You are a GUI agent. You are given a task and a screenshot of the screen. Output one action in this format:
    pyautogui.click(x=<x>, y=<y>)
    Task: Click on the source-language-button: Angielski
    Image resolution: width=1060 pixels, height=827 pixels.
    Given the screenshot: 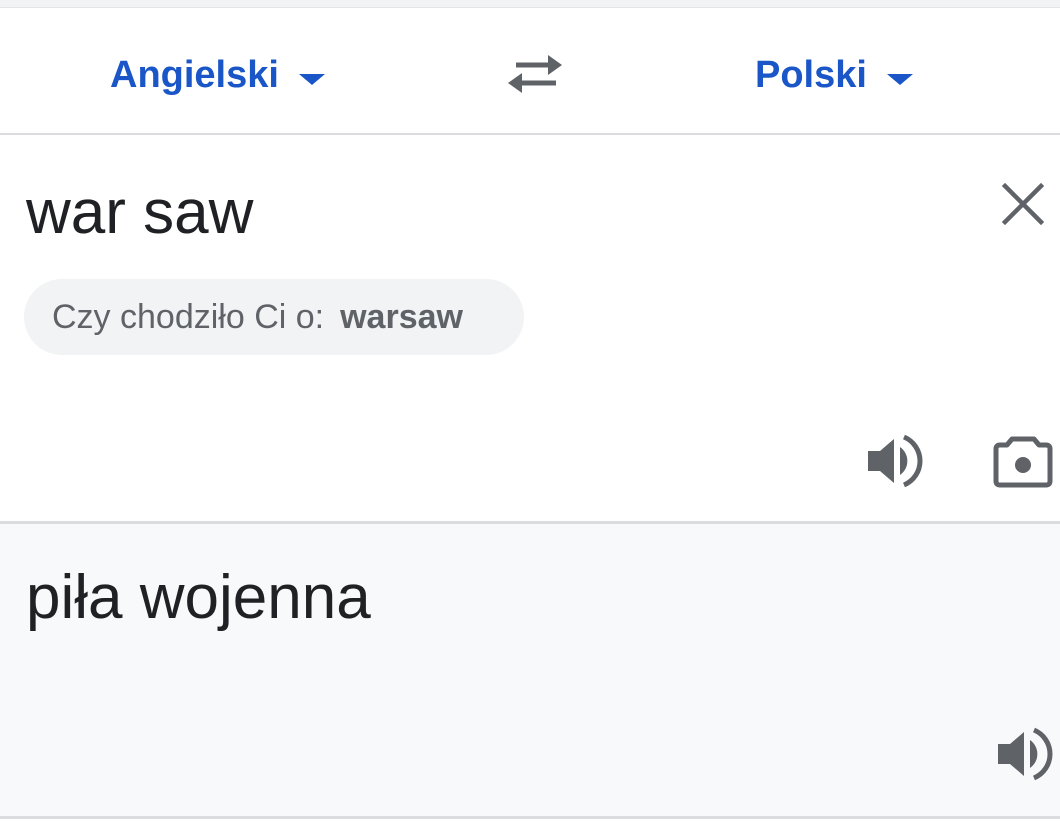 What is the action you would take?
    pyautogui.click(x=217, y=75)
    